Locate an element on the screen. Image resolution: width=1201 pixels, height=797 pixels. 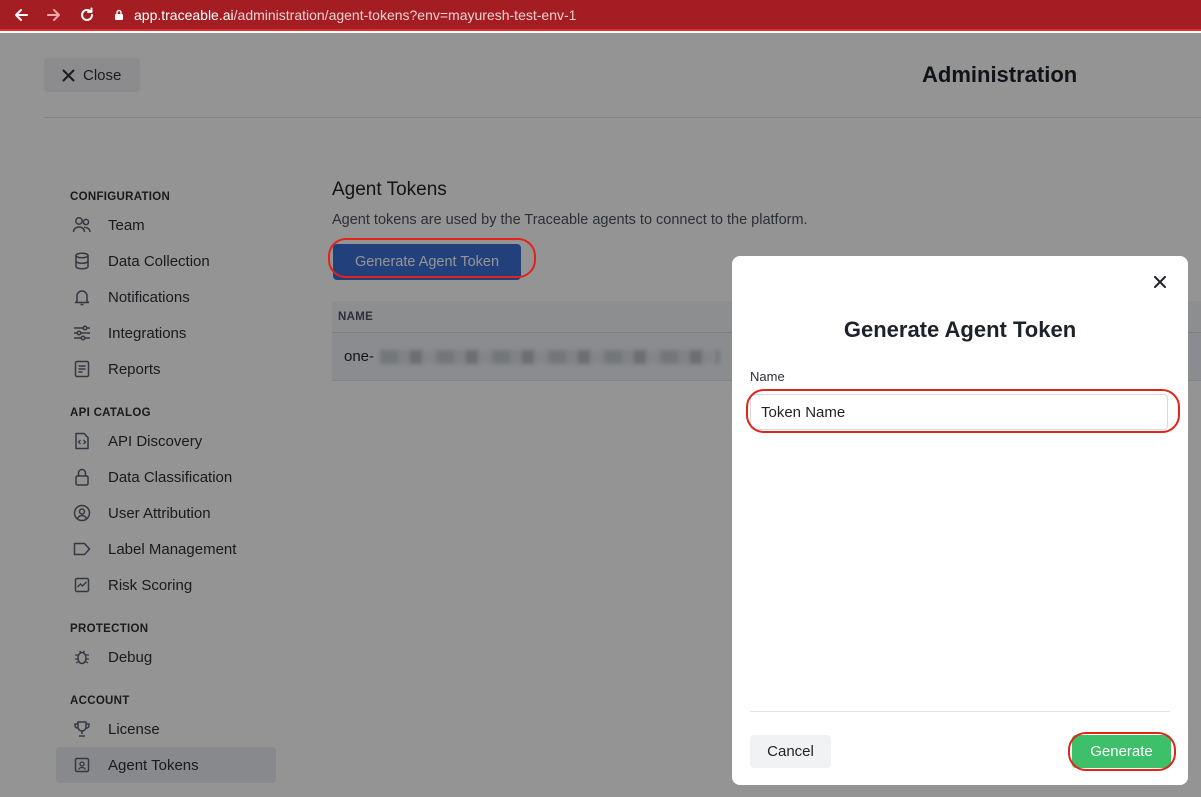
forward-arrow-icon is located at coordinates (54, 15).